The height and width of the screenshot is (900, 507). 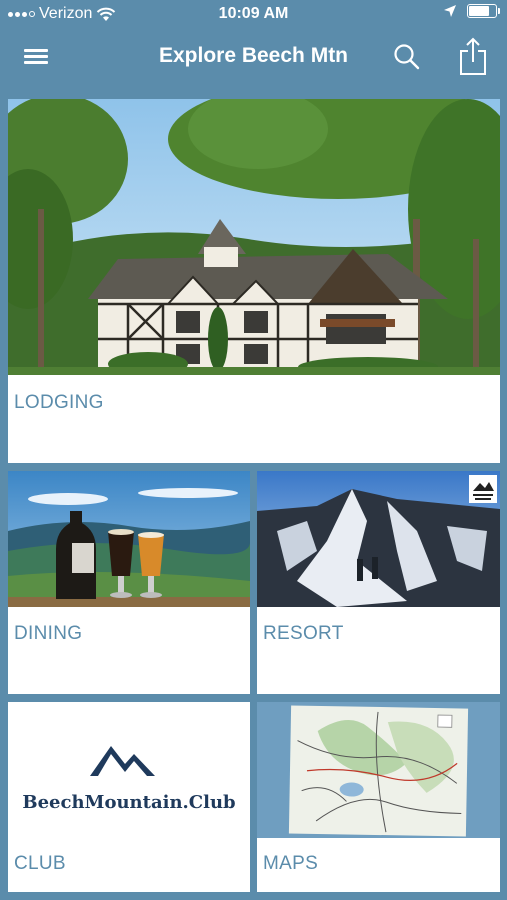 I want to click on share-icon, so click(x=473, y=56).